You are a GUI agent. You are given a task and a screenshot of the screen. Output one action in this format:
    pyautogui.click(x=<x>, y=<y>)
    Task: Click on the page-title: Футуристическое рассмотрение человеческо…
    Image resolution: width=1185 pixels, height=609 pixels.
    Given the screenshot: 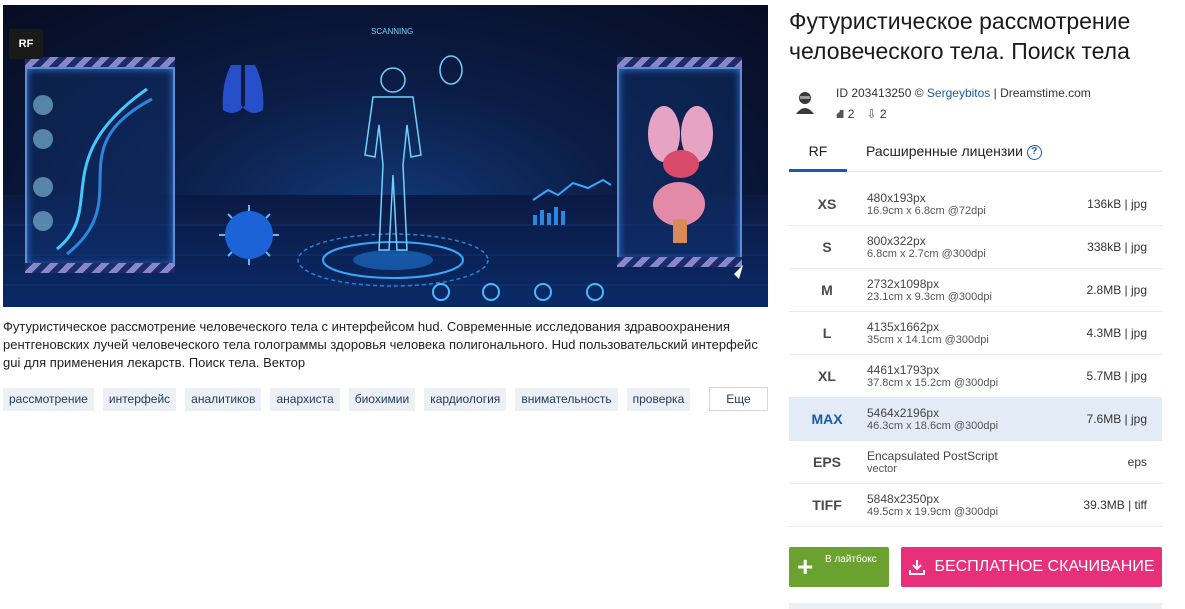 What is the action you would take?
    pyautogui.click(x=960, y=36)
    